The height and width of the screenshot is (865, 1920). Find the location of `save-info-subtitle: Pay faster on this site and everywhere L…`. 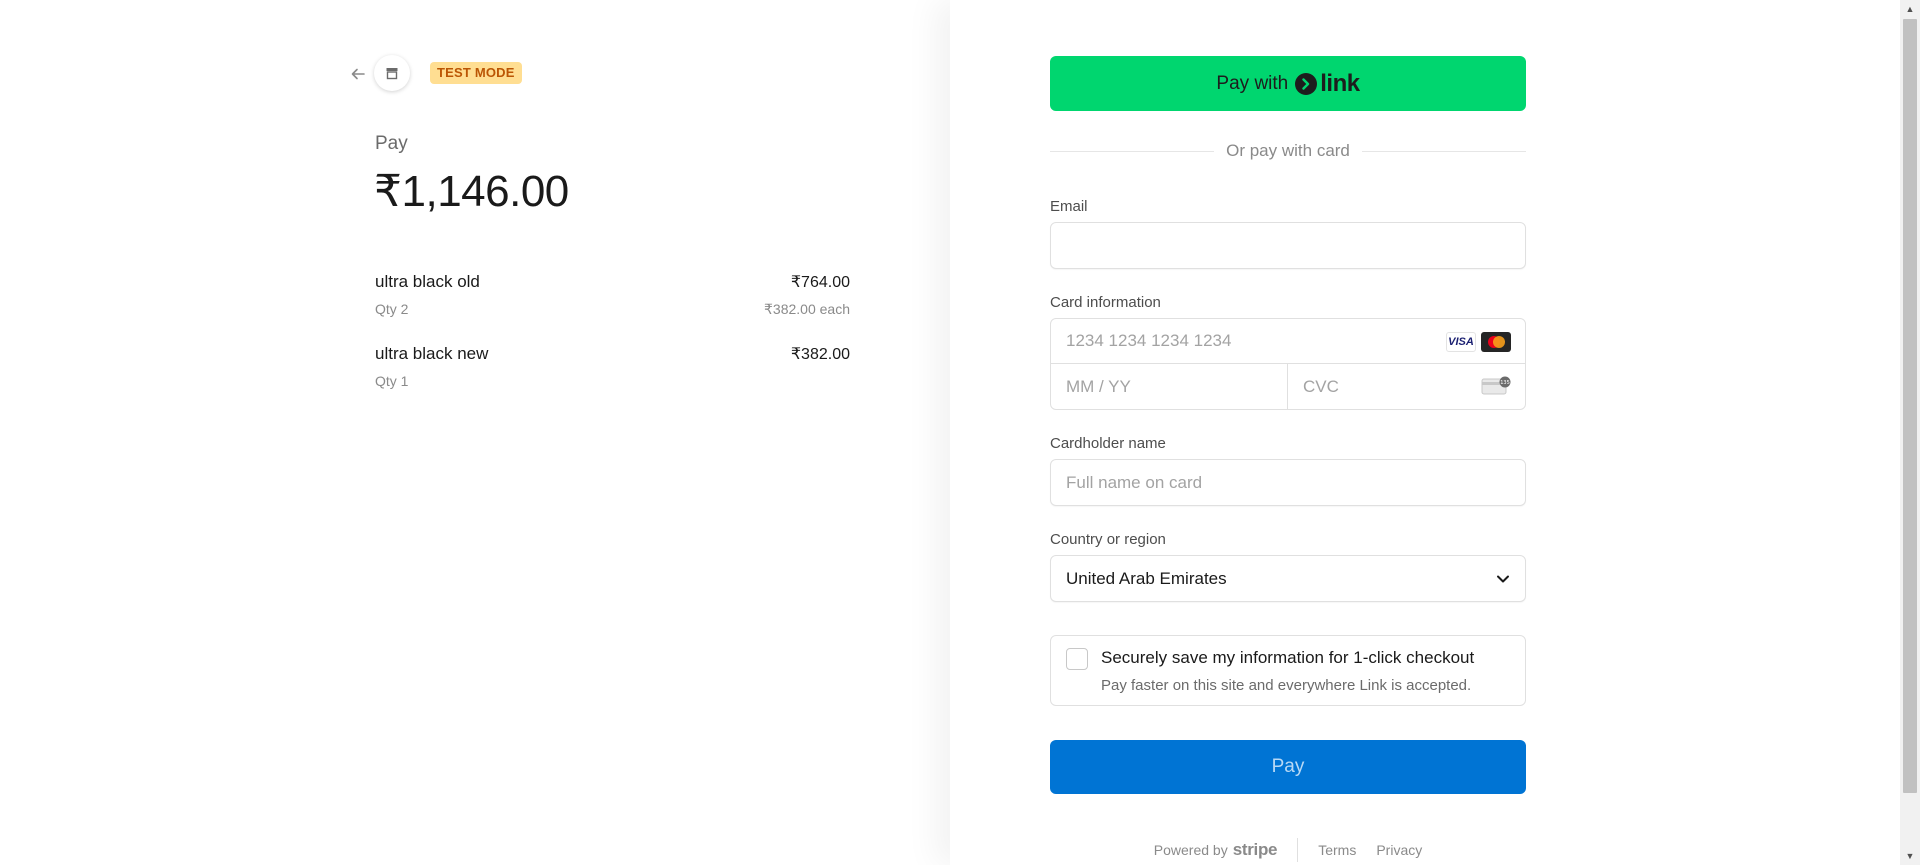

save-info-subtitle: Pay faster on this site and everywhere L… is located at coordinates (1286, 685).